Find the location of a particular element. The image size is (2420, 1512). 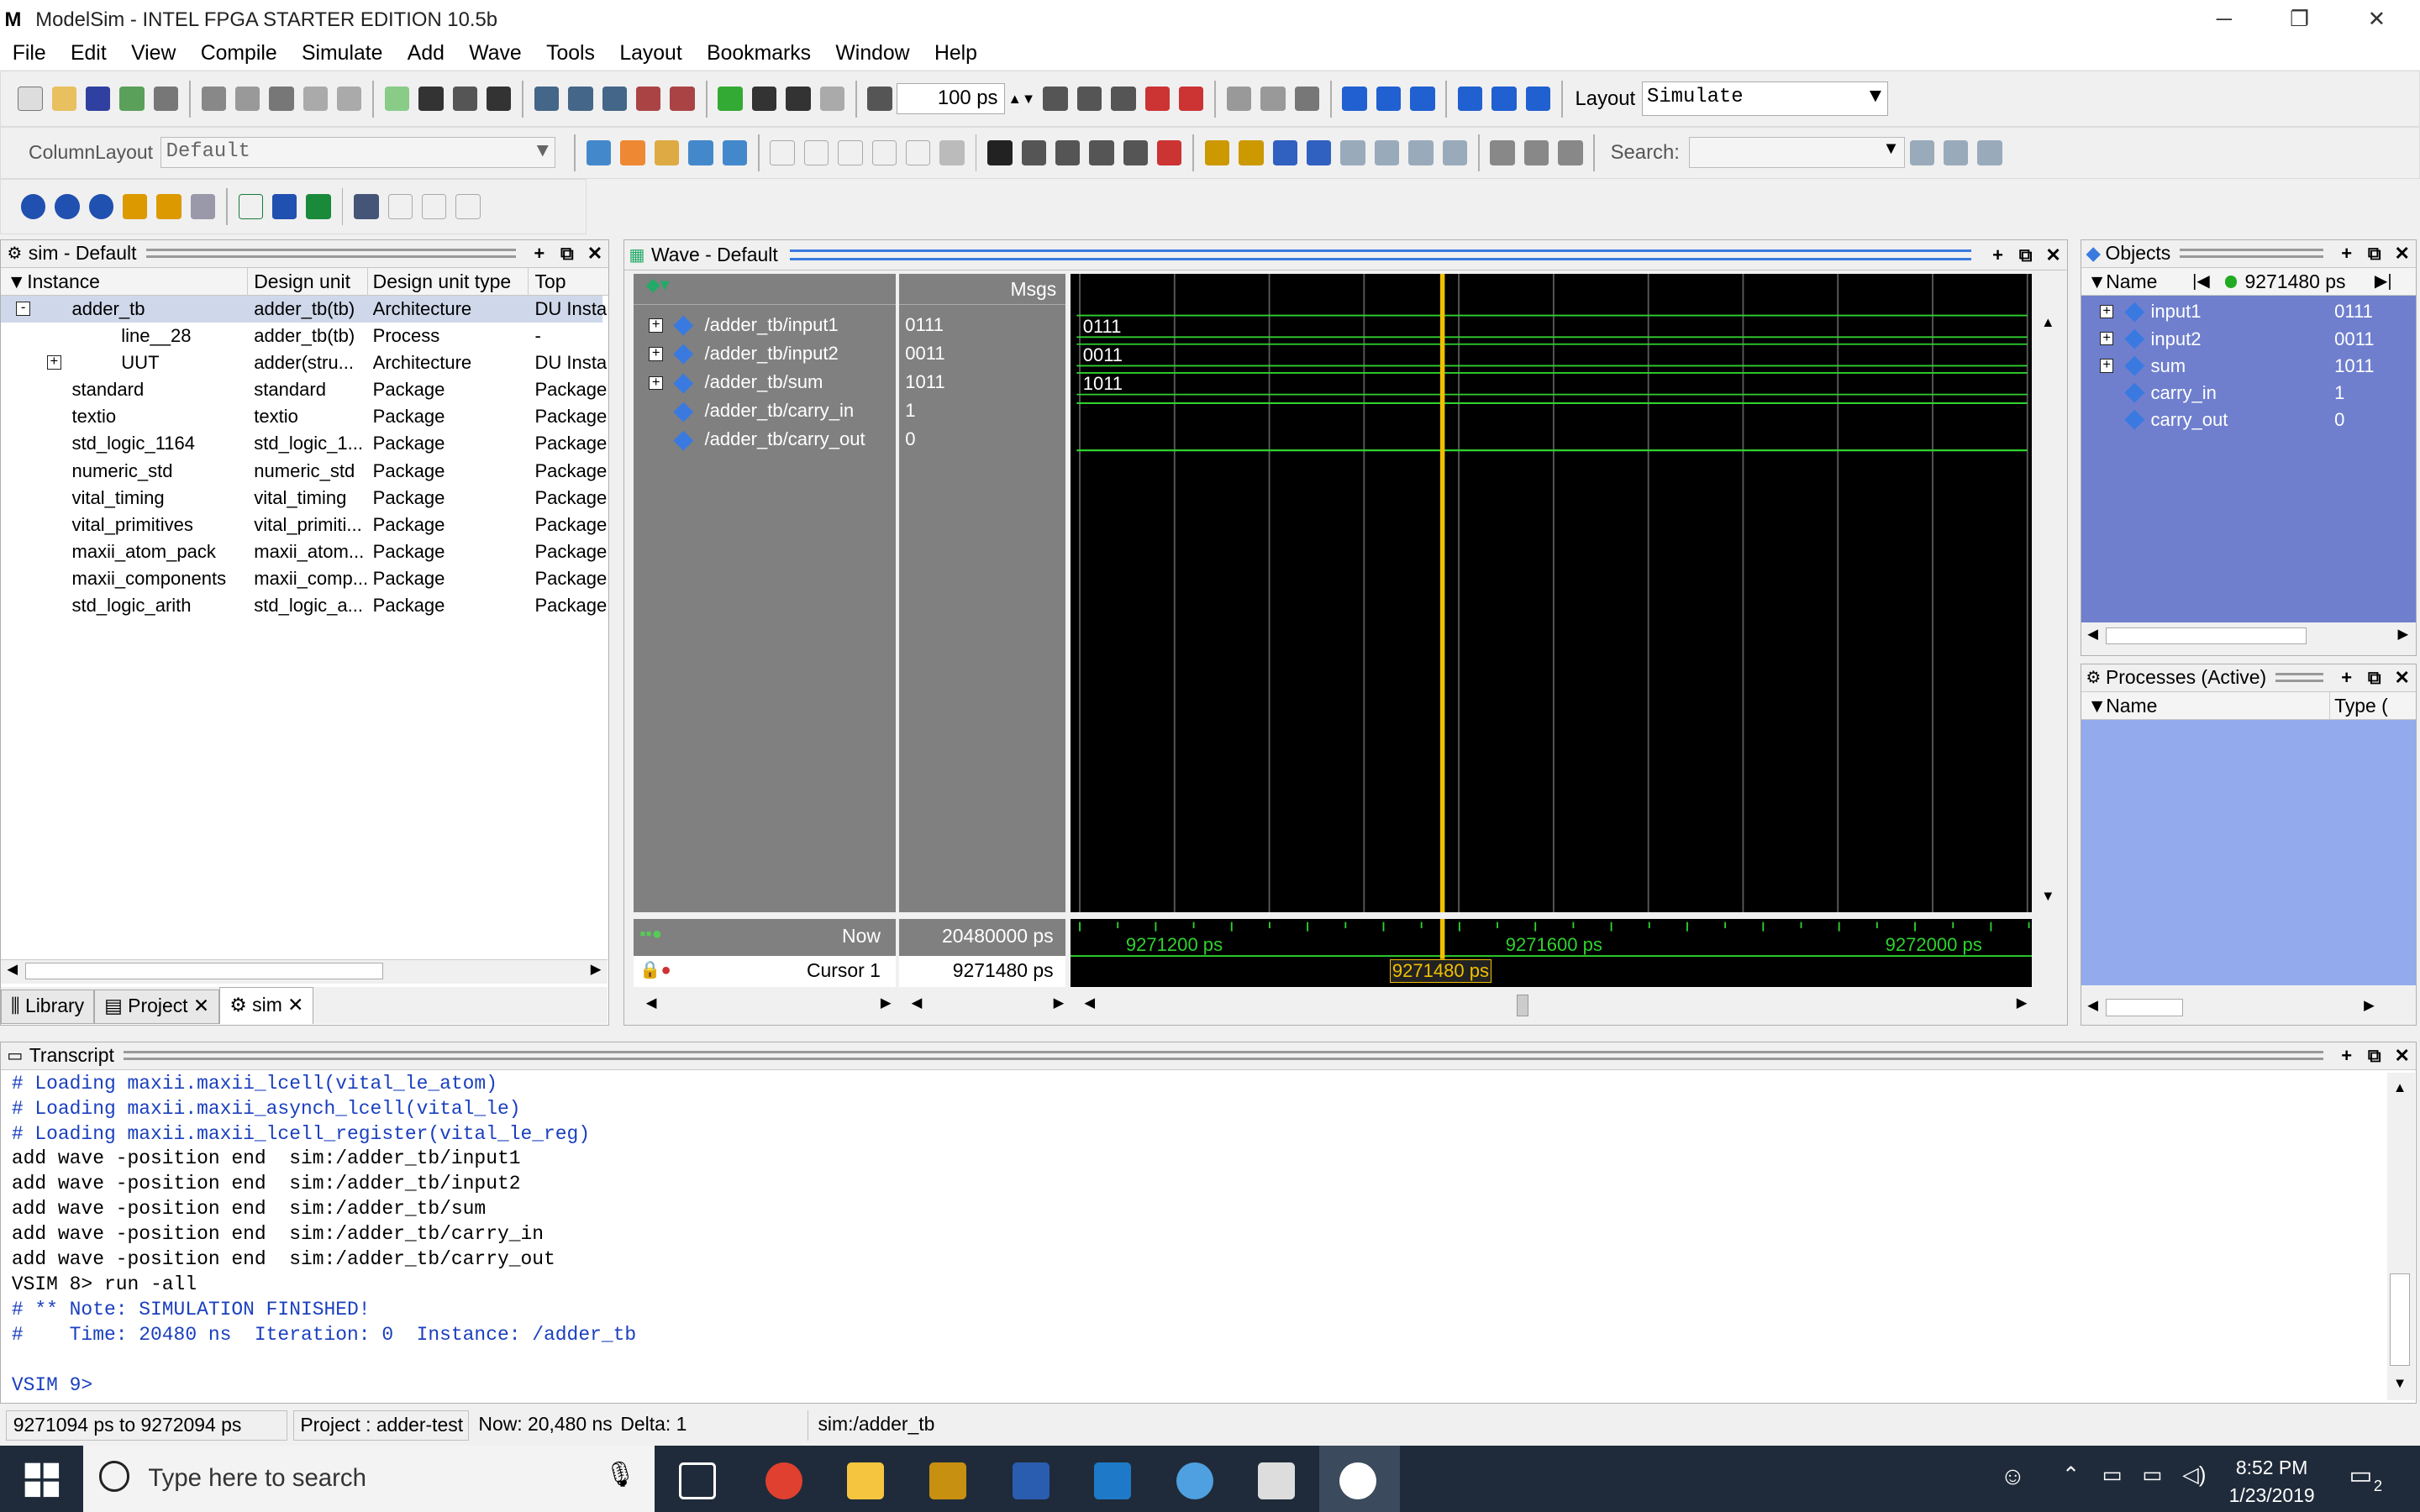

objects-hscrollbar: ◀ ▶ is located at coordinates (2248, 636).